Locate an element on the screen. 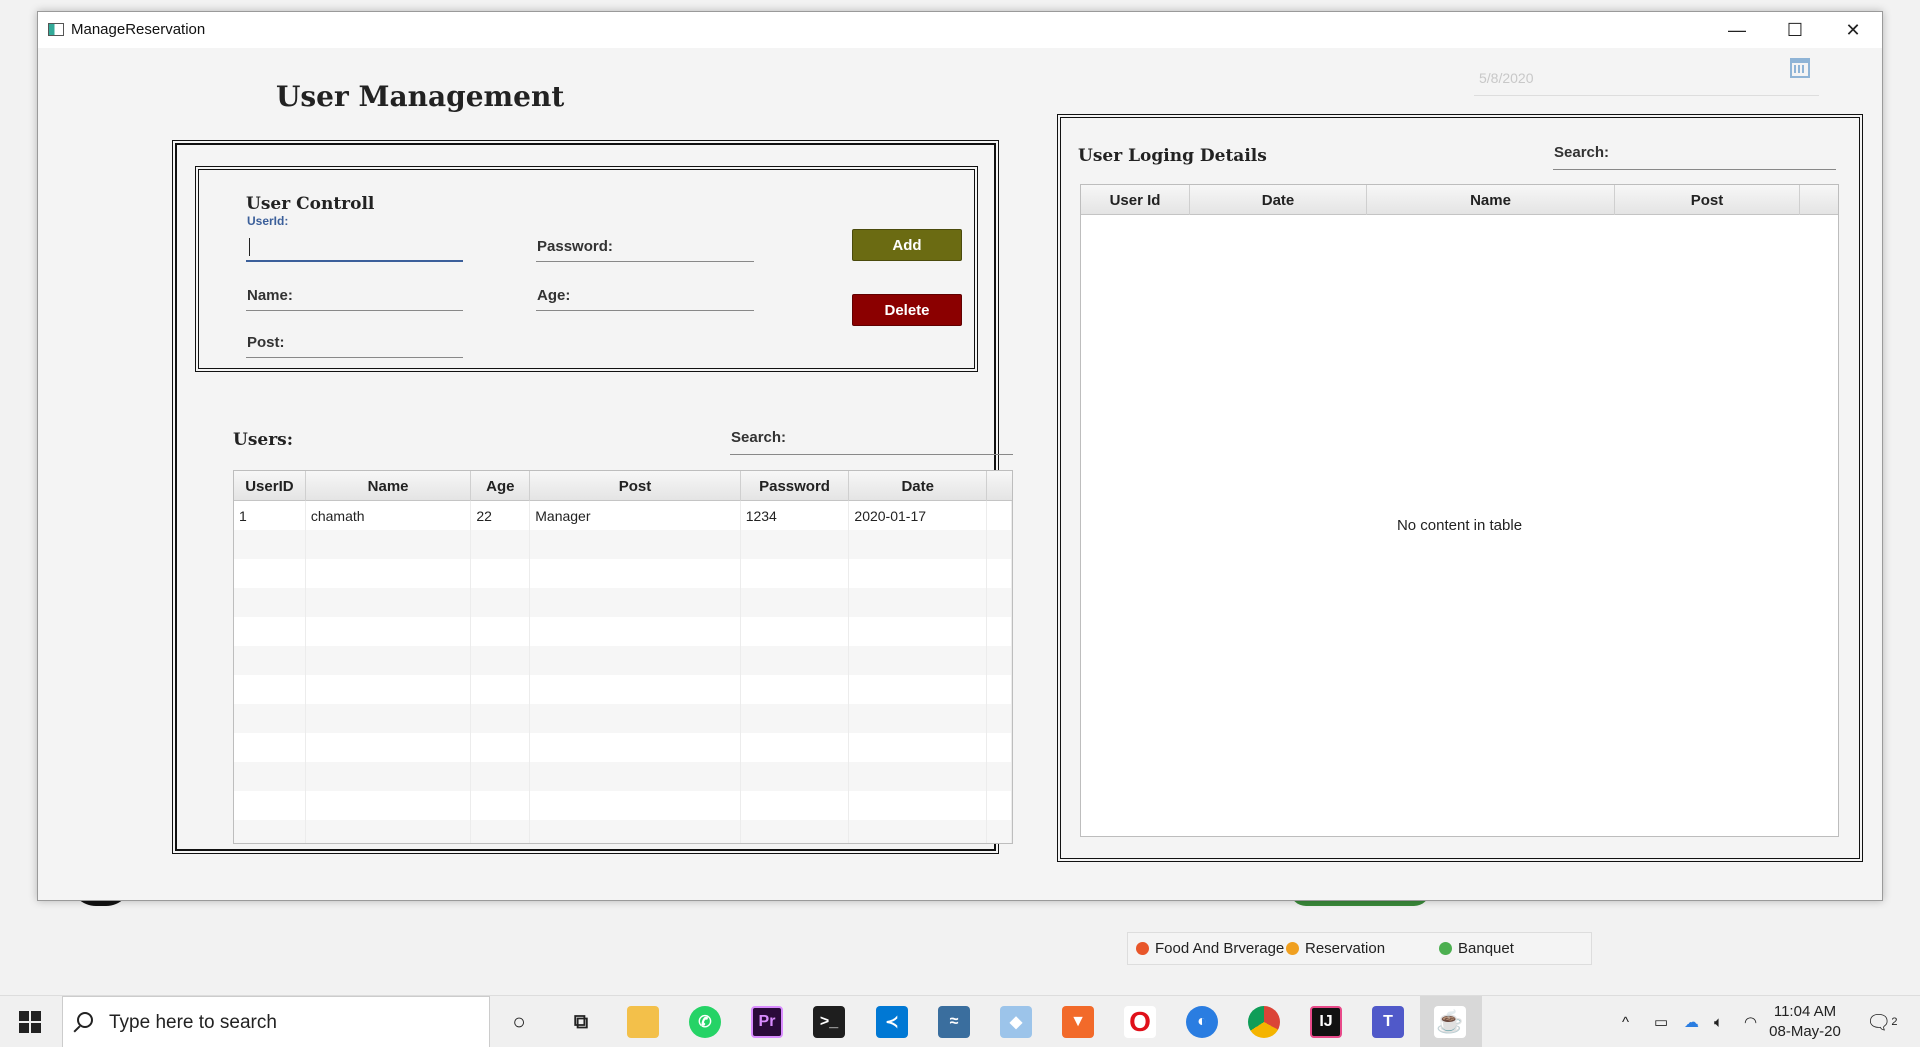  column-header: User Id is located at coordinates (1135, 200).